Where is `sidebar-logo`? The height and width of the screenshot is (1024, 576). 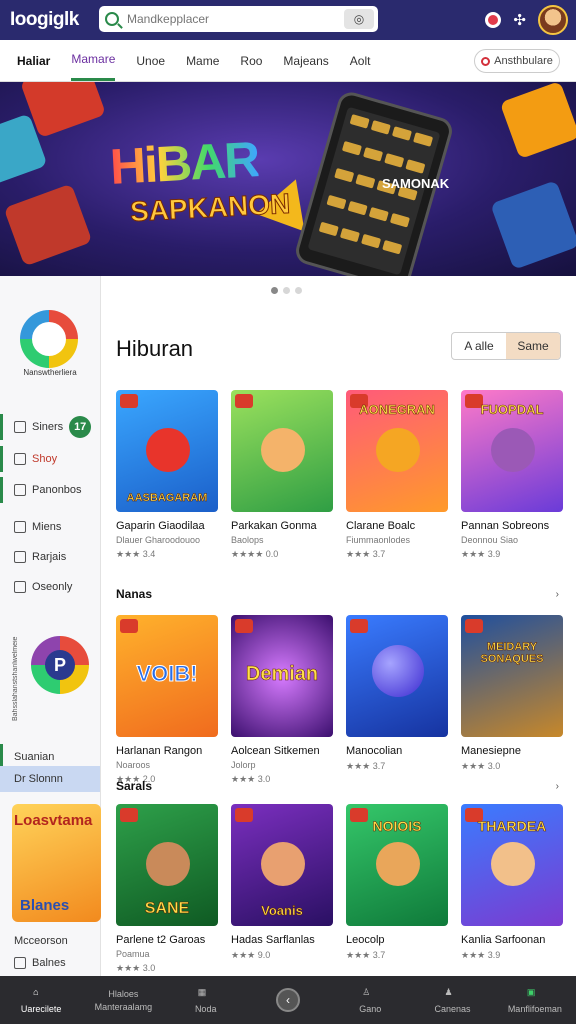
sidebar-logo is located at coordinates (49, 339).